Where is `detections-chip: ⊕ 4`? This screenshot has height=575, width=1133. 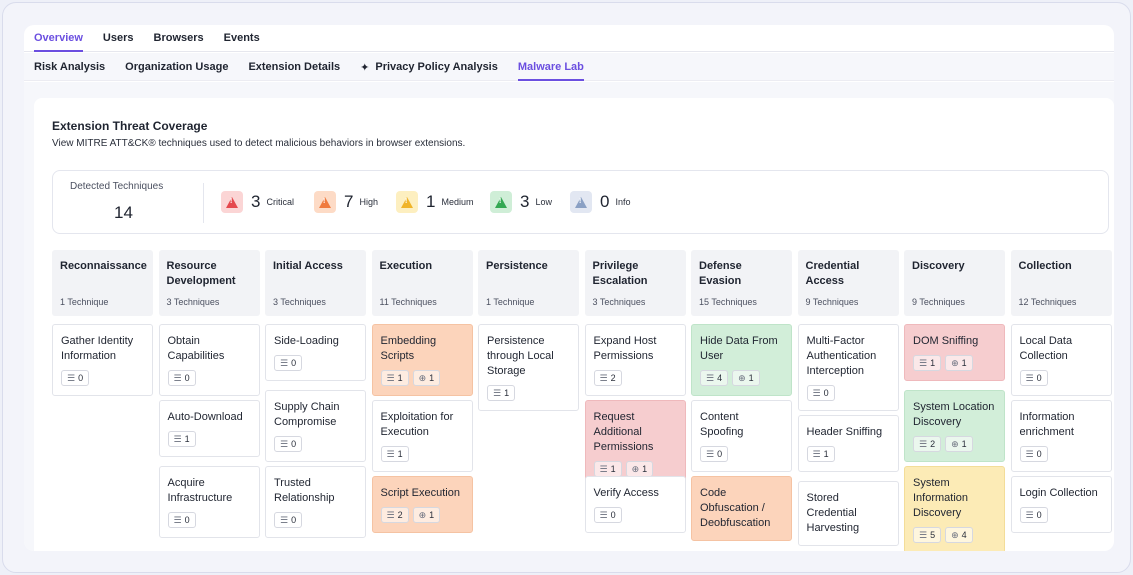
detections-chip: ⊕ 4 is located at coordinates (959, 535).